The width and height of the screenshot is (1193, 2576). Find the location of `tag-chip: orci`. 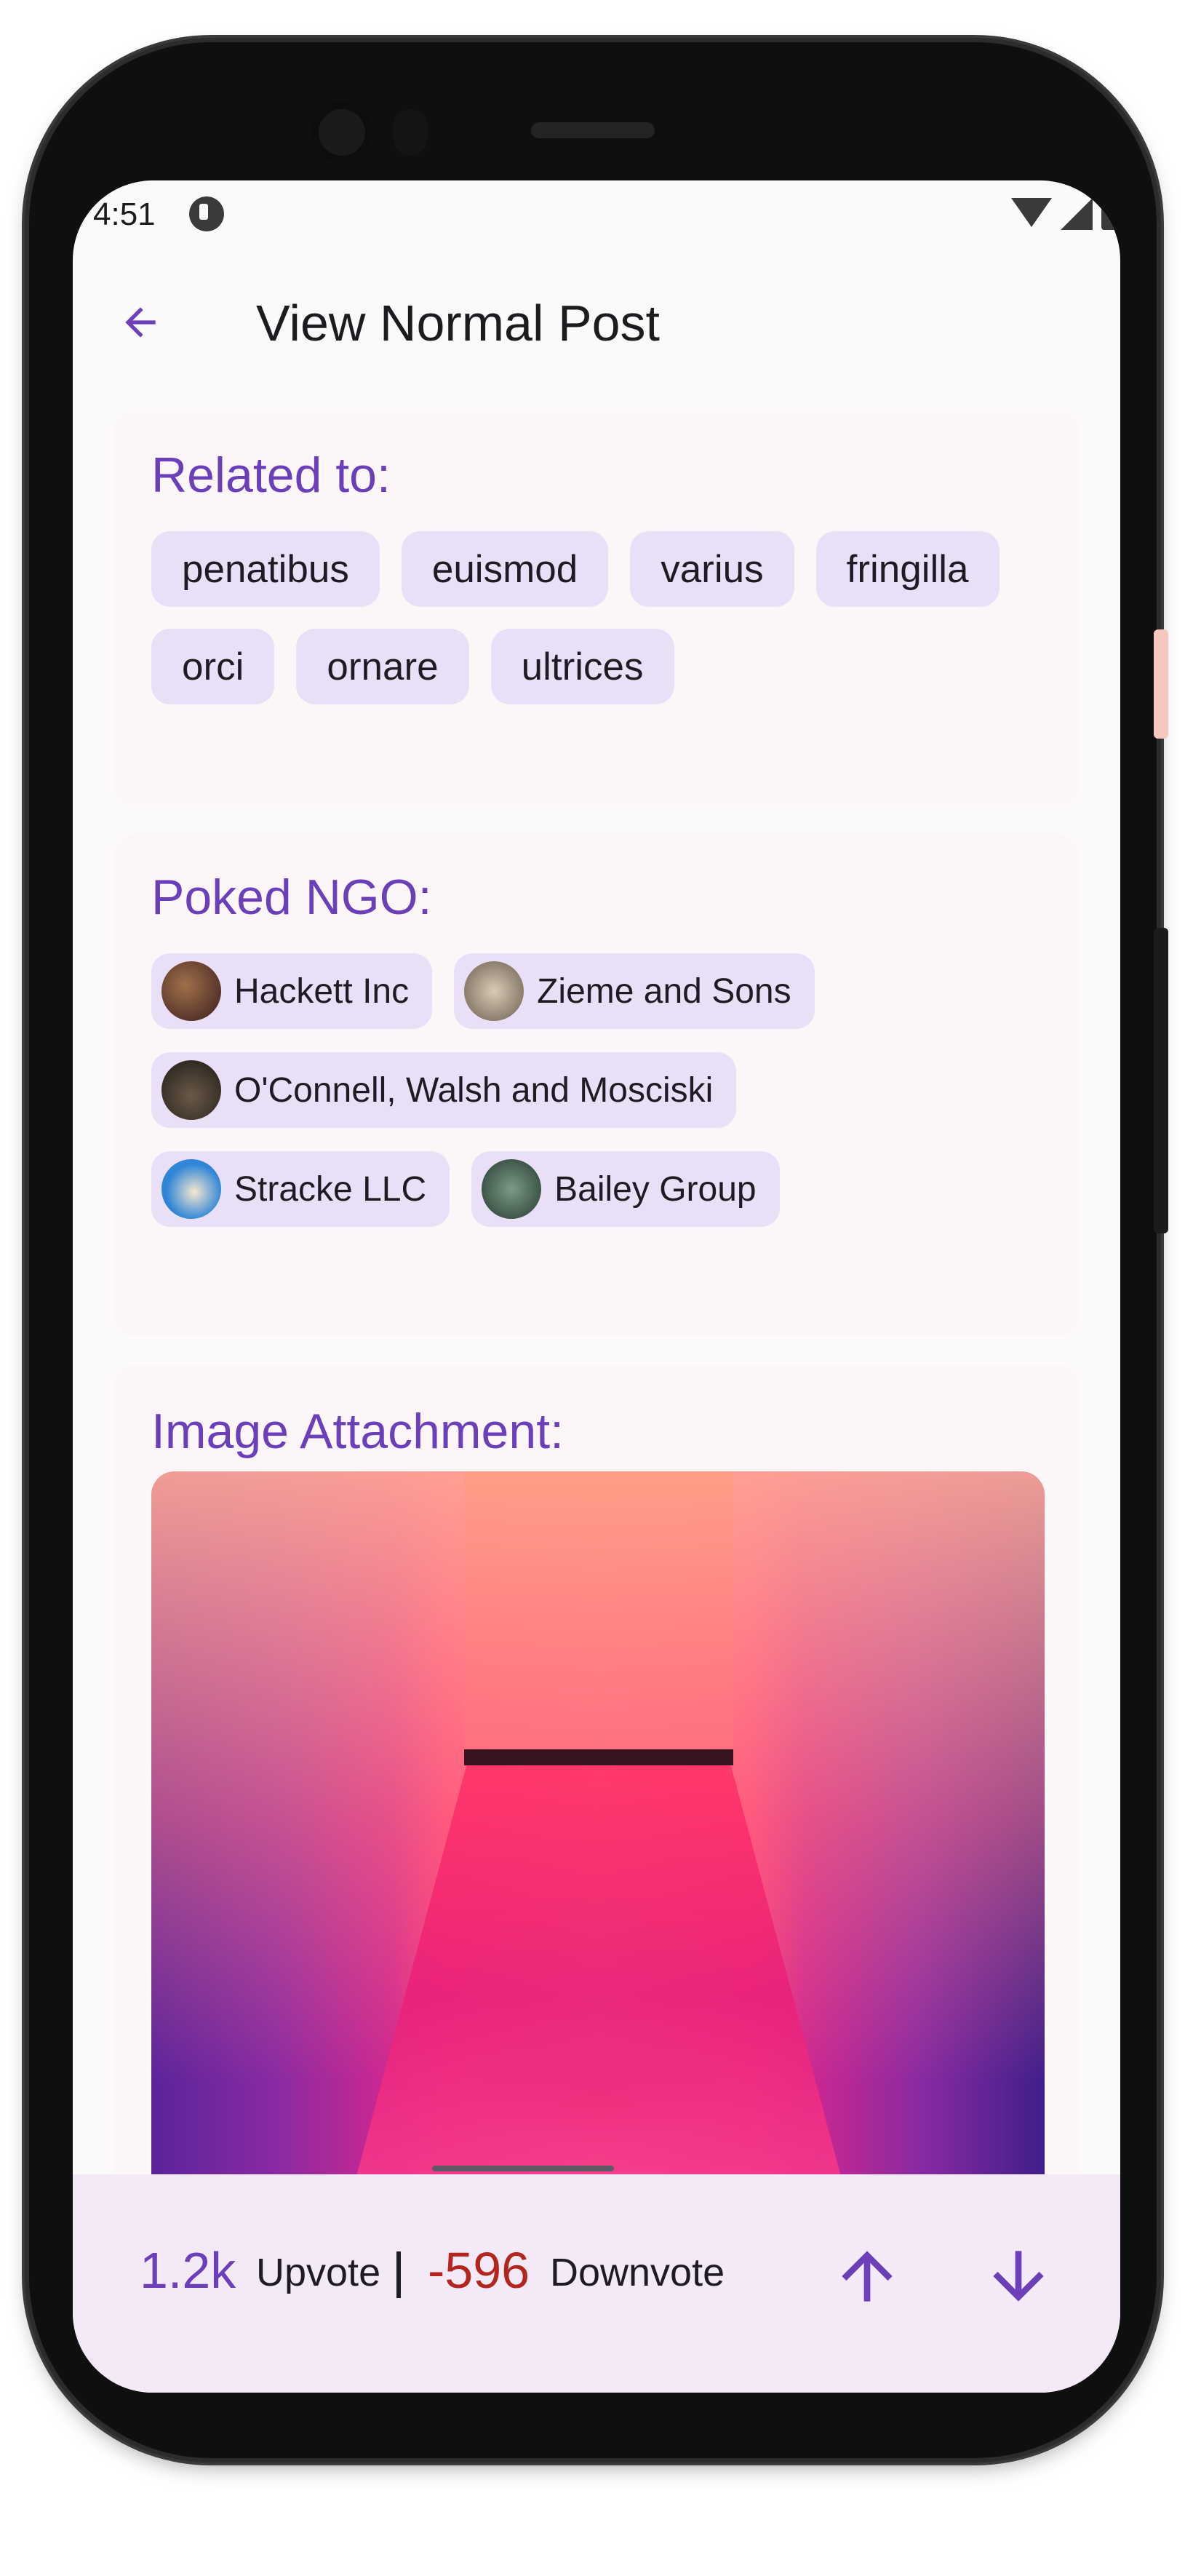

tag-chip: orci is located at coordinates (213, 666).